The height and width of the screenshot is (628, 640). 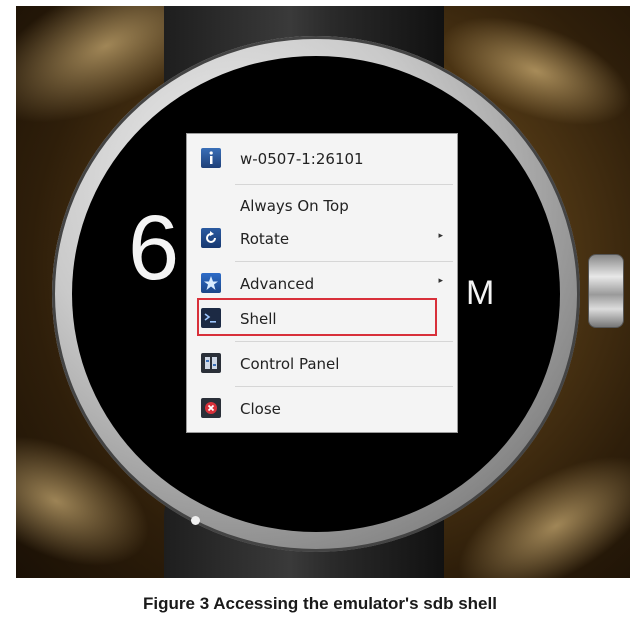 I want to click on menu-item-label: w-0507-1:26101, so click(x=302, y=159).